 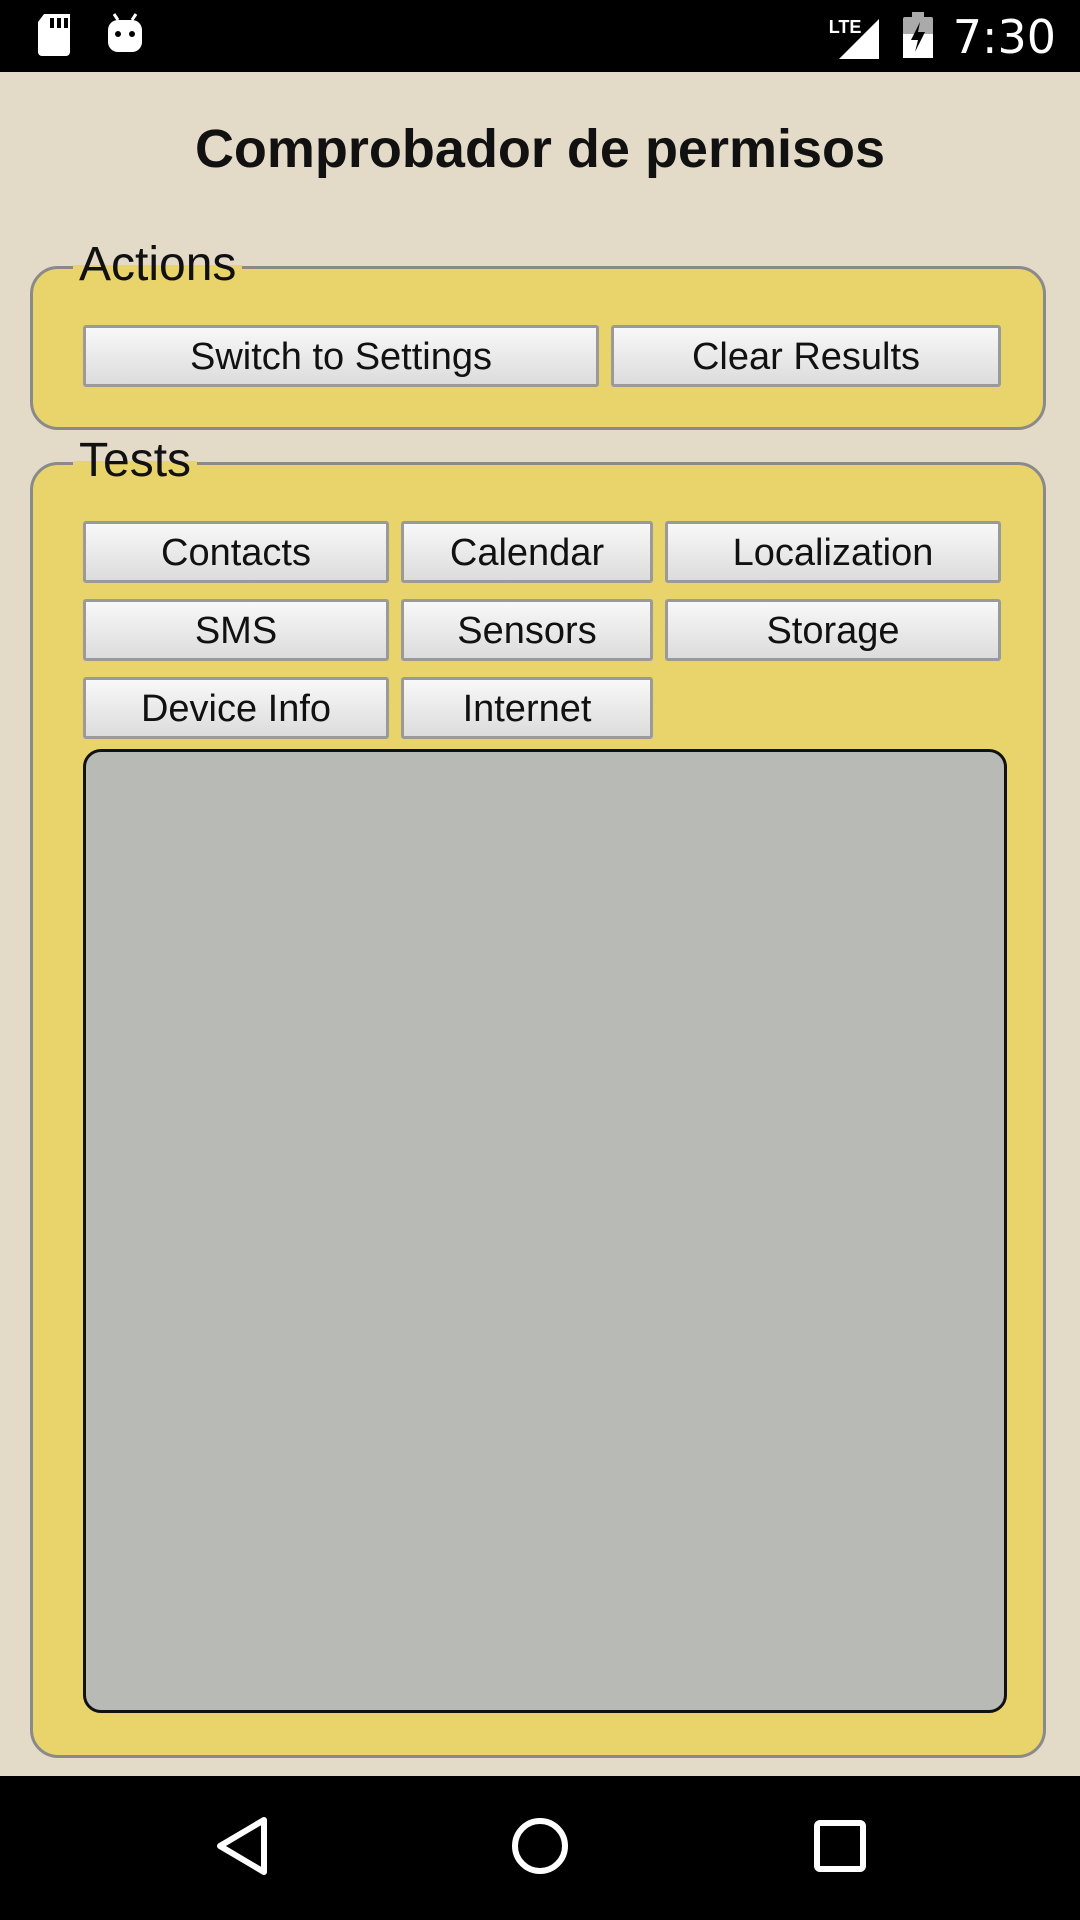 I want to click on actions-group: Actions Switch to Settings Clear Results, so click(x=538, y=332).